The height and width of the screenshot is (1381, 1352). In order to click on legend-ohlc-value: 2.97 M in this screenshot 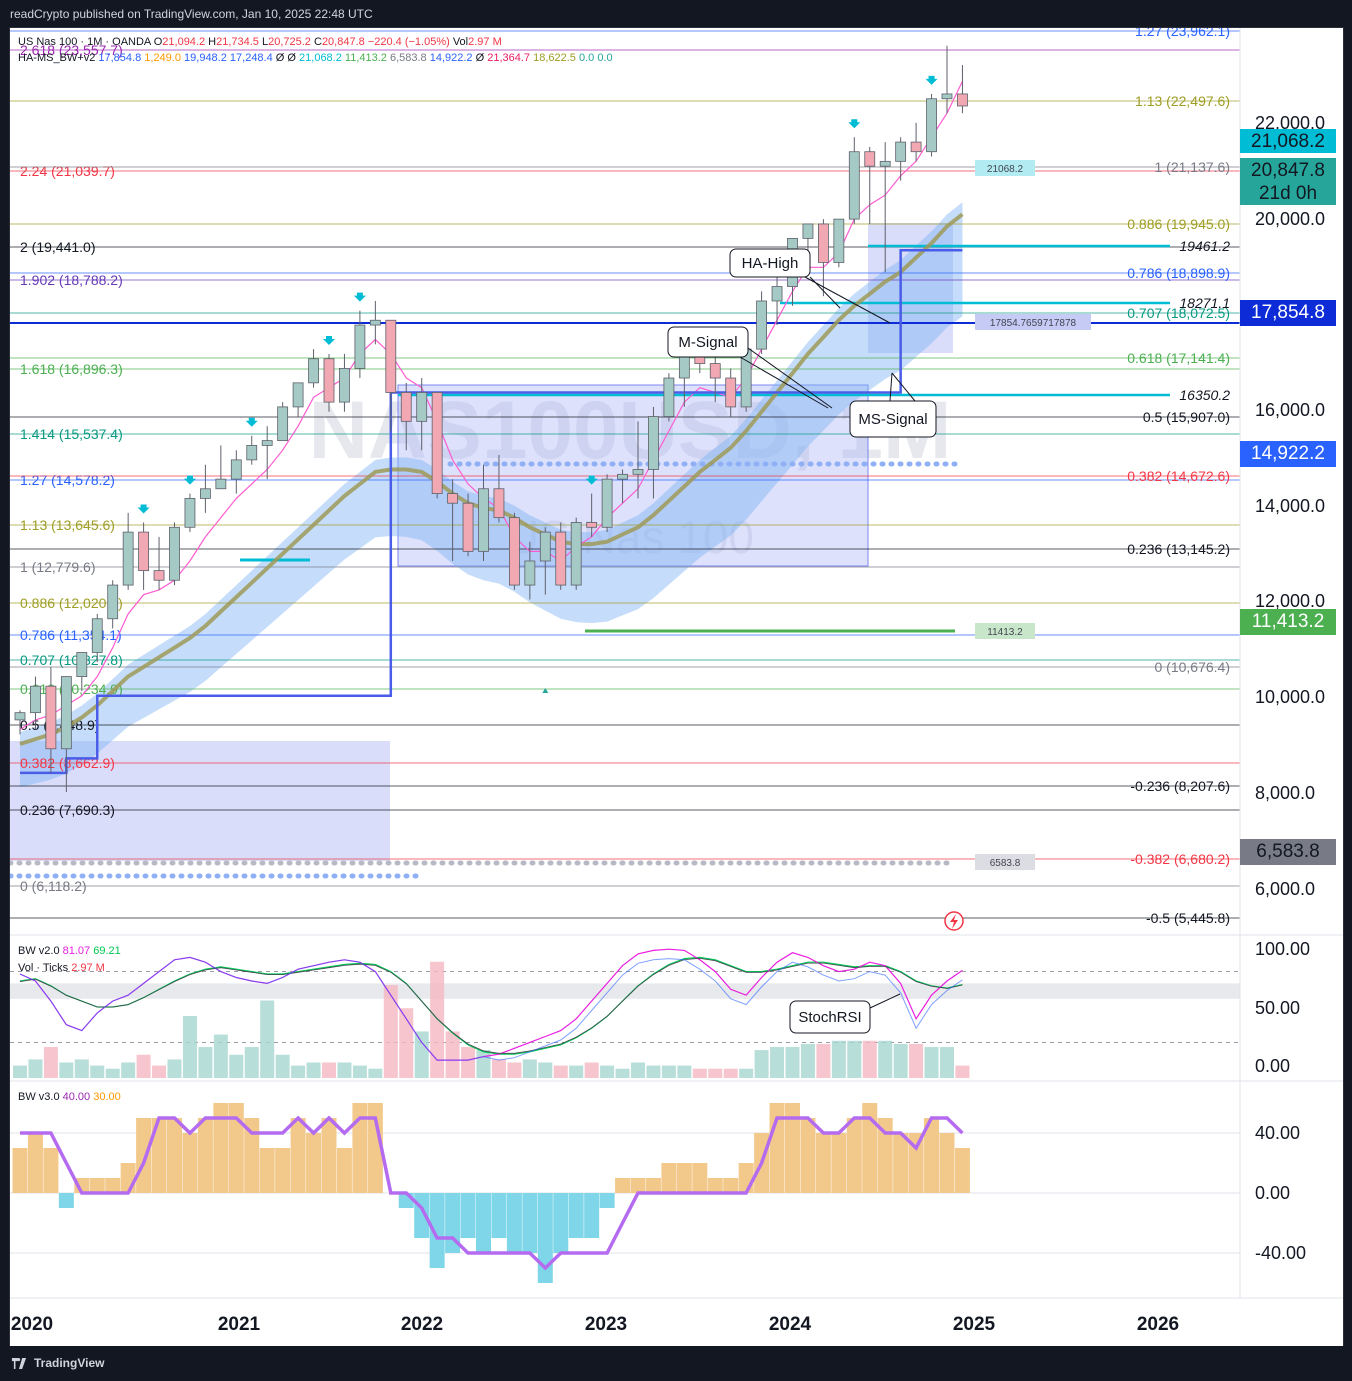, I will do `click(485, 42)`.